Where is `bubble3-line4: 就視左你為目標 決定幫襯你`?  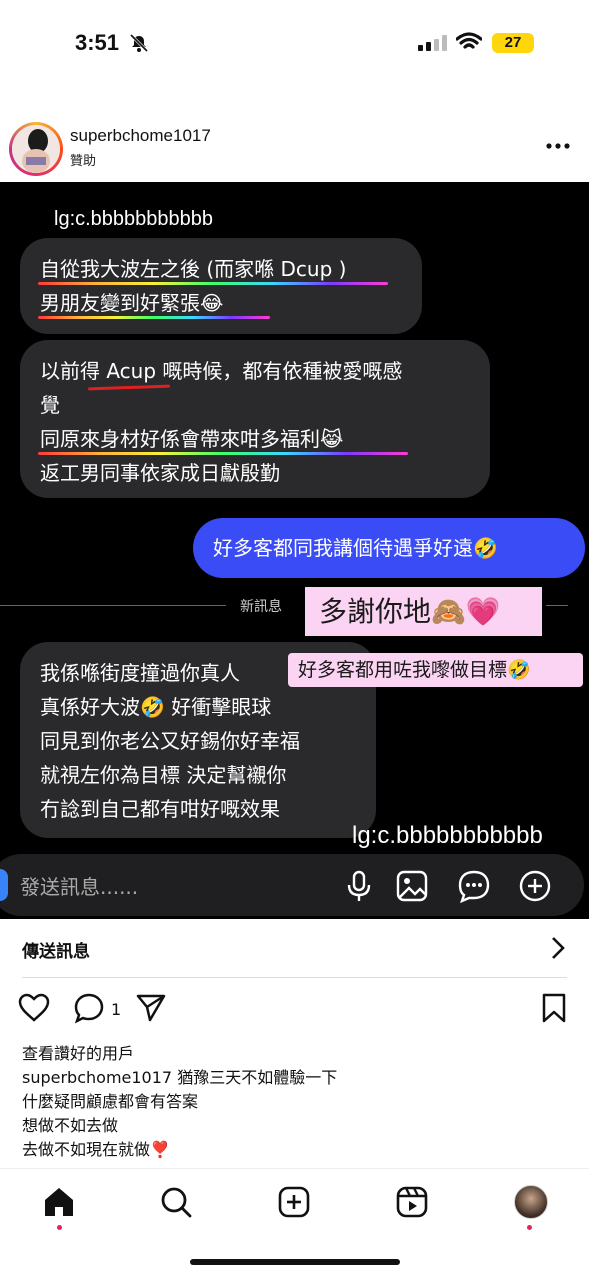
bubble3-line4: 就視左你為目標 決定幫襯你 is located at coordinates (163, 775).